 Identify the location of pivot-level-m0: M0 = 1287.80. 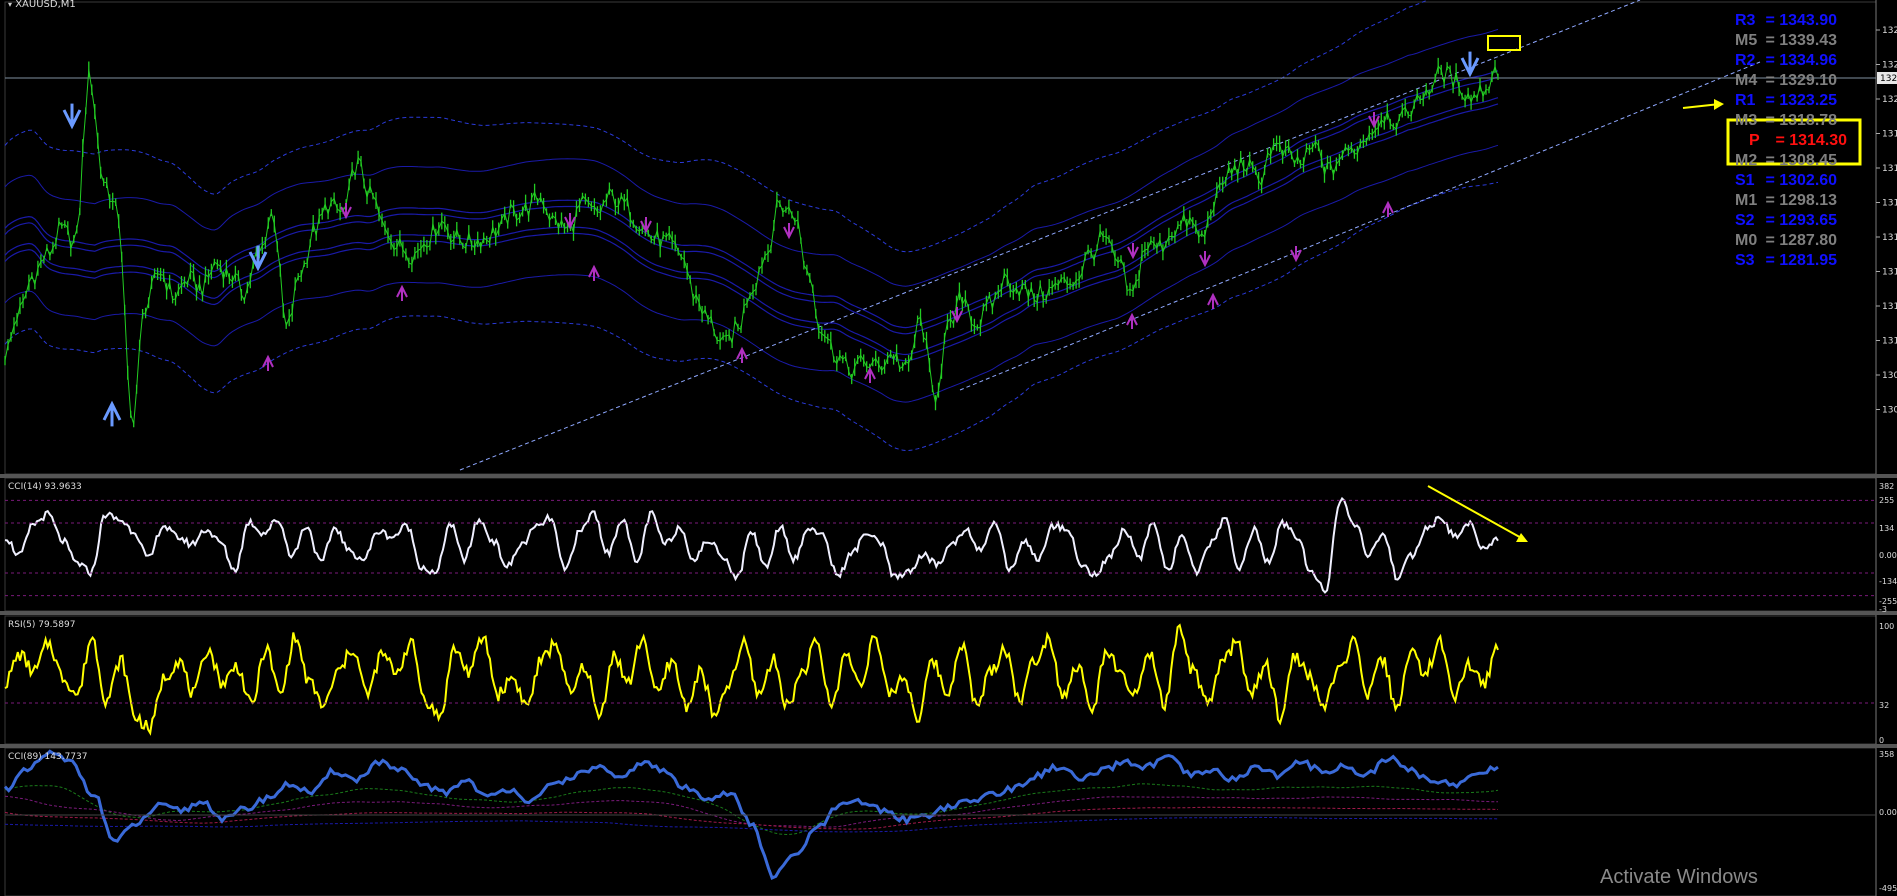
(1786, 241).